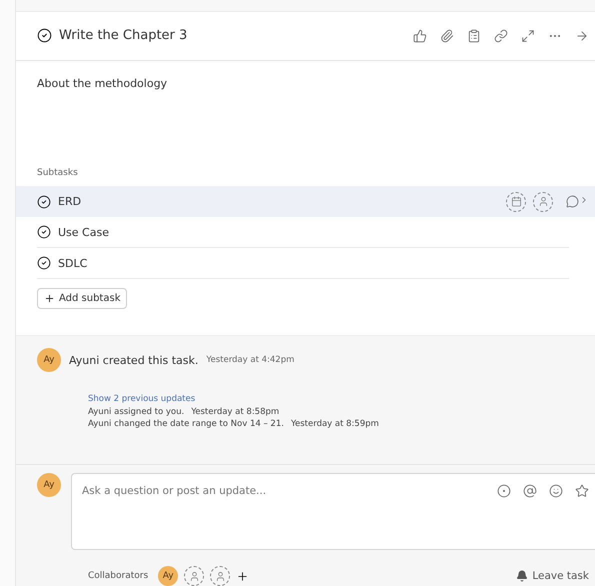 This screenshot has width=595, height=586. I want to click on emoji-icon, so click(556, 491).